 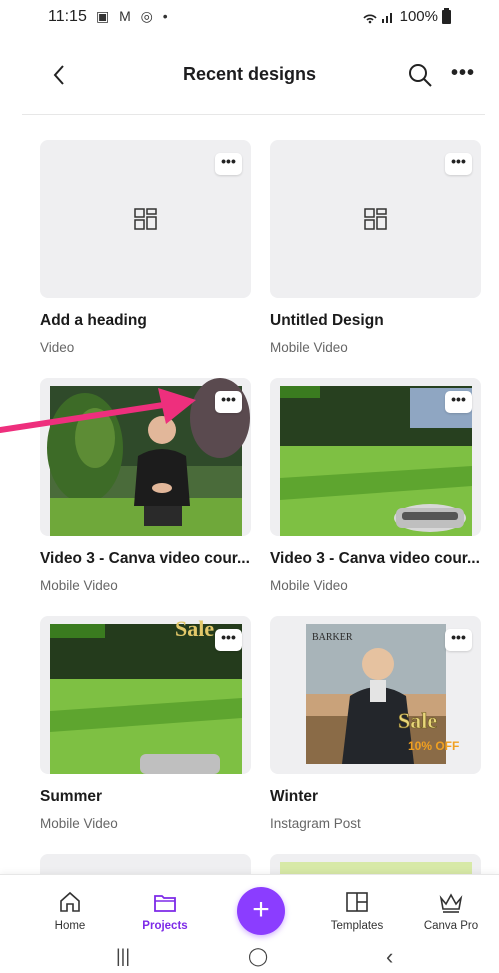 What do you see at coordinates (57, 347) in the screenshot?
I see `design-type: Video` at bounding box center [57, 347].